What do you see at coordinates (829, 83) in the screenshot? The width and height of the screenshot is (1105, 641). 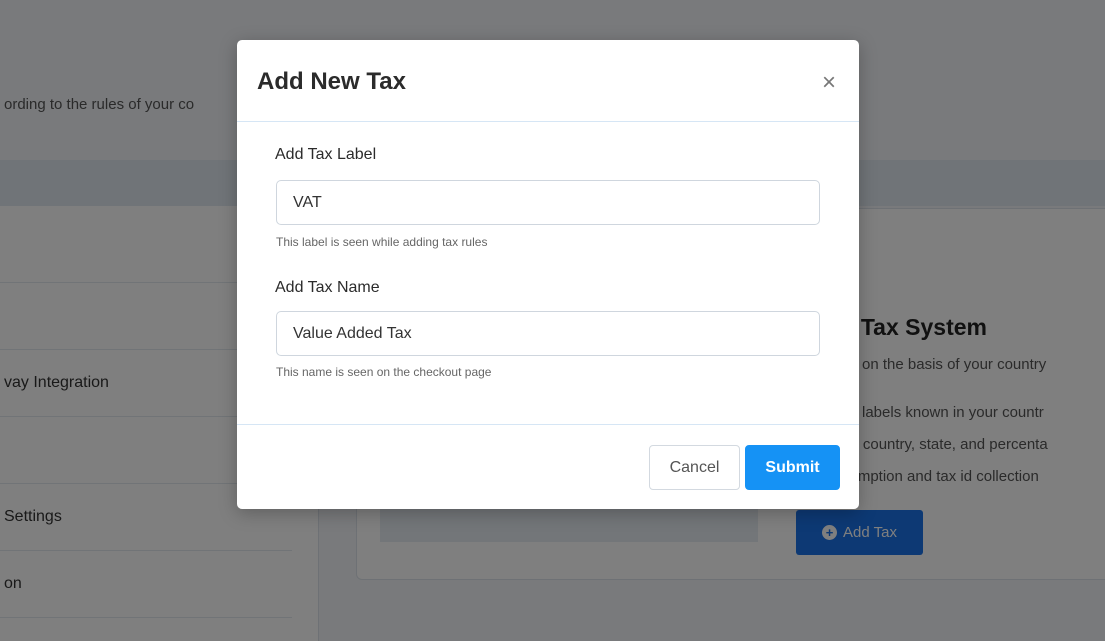 I see `close-icon: ×` at bounding box center [829, 83].